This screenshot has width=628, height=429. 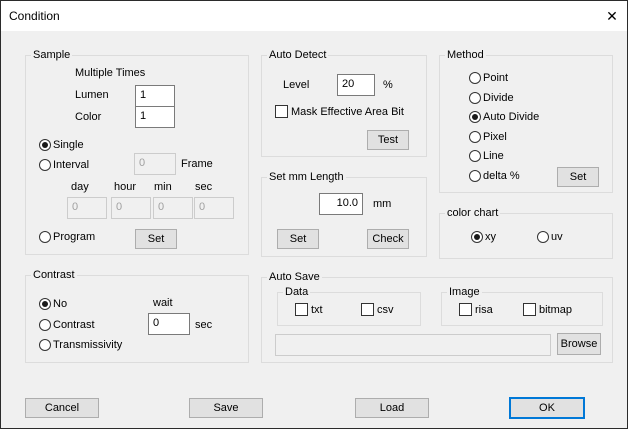 I want to click on mask-checkbox: Mask Effective Area Bit, so click(x=339, y=111).